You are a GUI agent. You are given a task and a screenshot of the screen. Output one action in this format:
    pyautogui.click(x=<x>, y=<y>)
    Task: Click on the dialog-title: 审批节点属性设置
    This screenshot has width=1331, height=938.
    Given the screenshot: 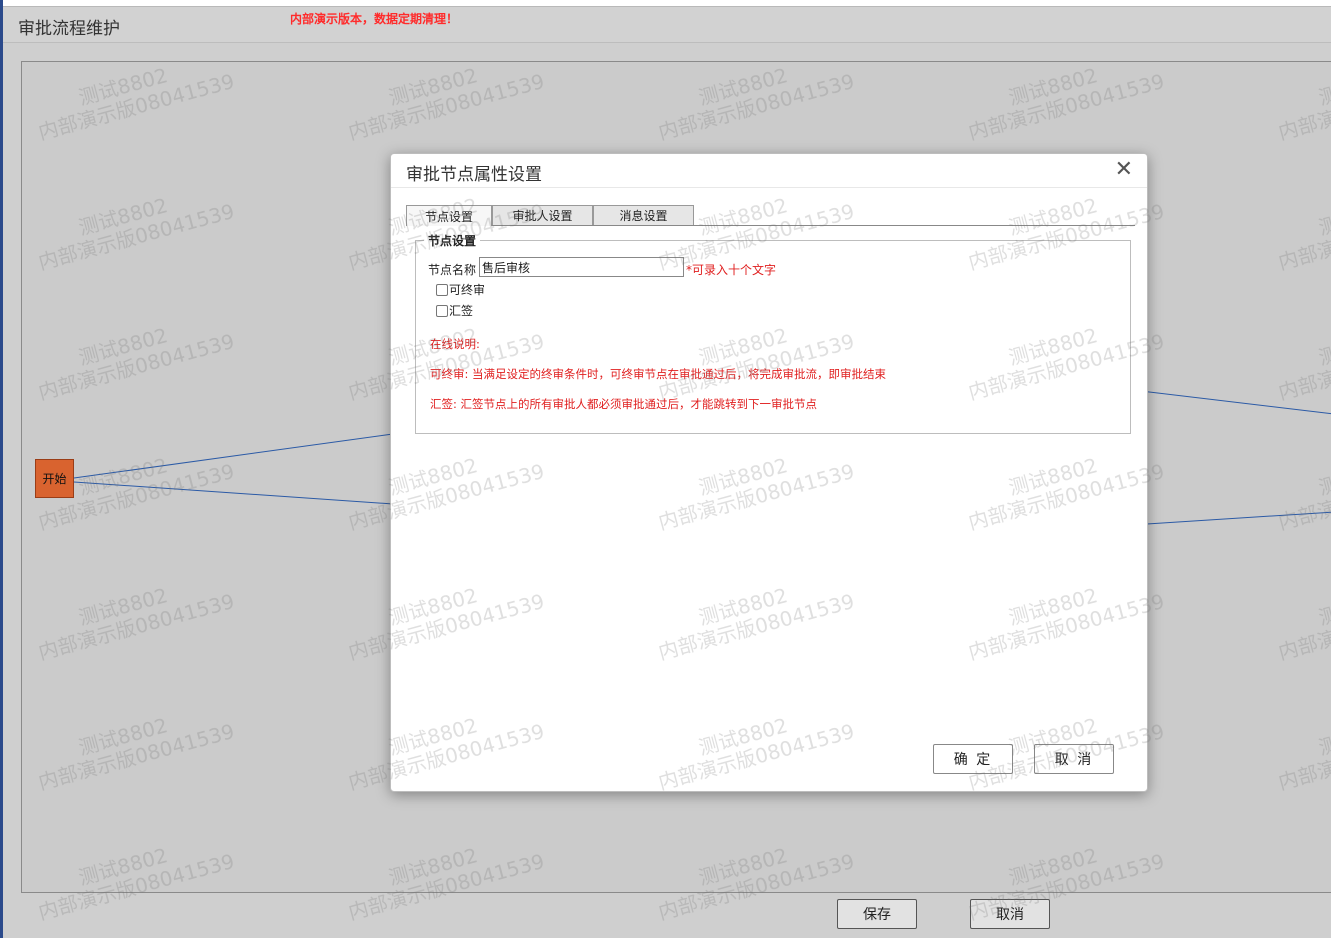 What is the action you would take?
    pyautogui.click(x=474, y=175)
    